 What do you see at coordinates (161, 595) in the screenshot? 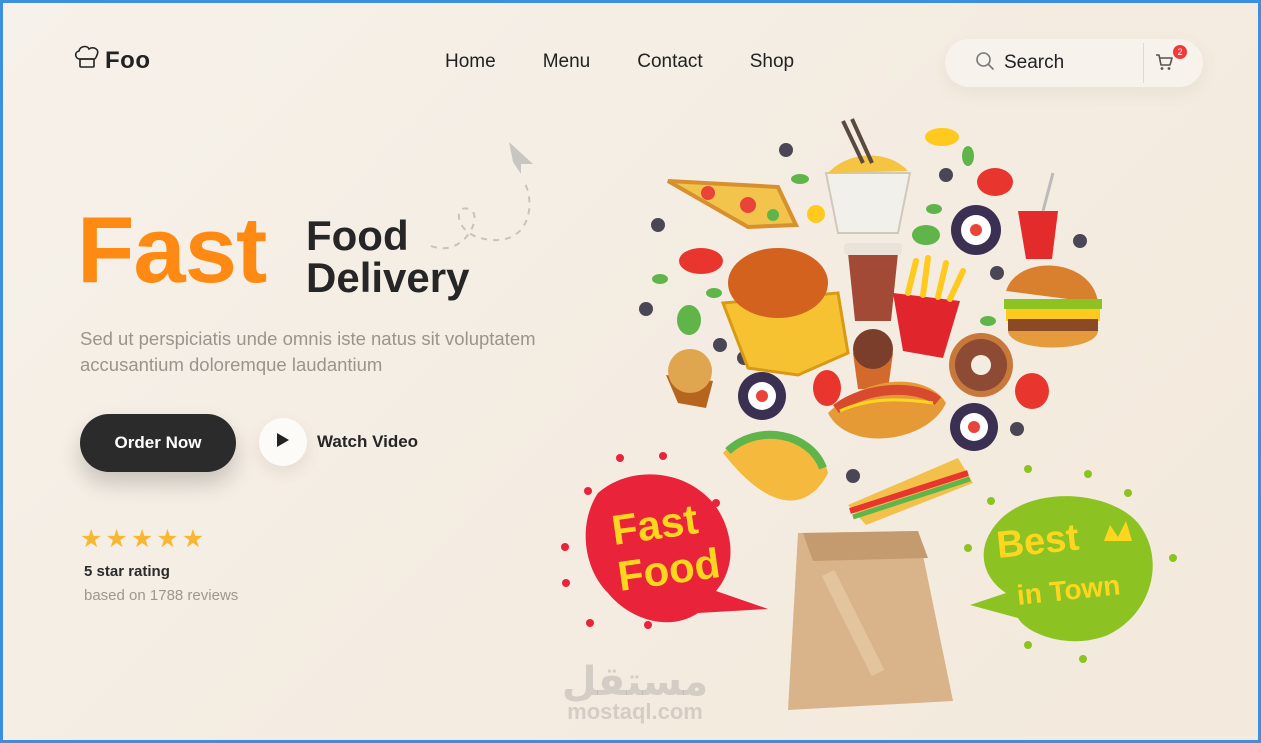
I see `rating-subtitle: based on 1788 reviews` at bounding box center [161, 595].